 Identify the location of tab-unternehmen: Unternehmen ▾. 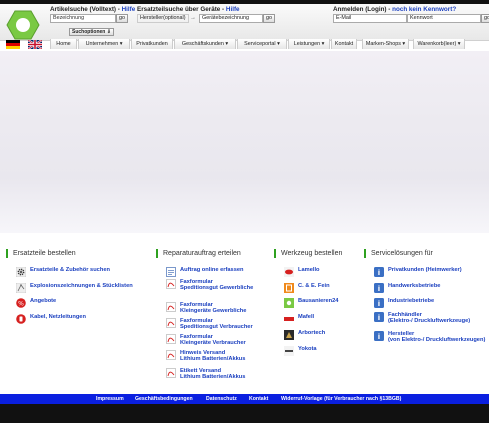
(104, 44).